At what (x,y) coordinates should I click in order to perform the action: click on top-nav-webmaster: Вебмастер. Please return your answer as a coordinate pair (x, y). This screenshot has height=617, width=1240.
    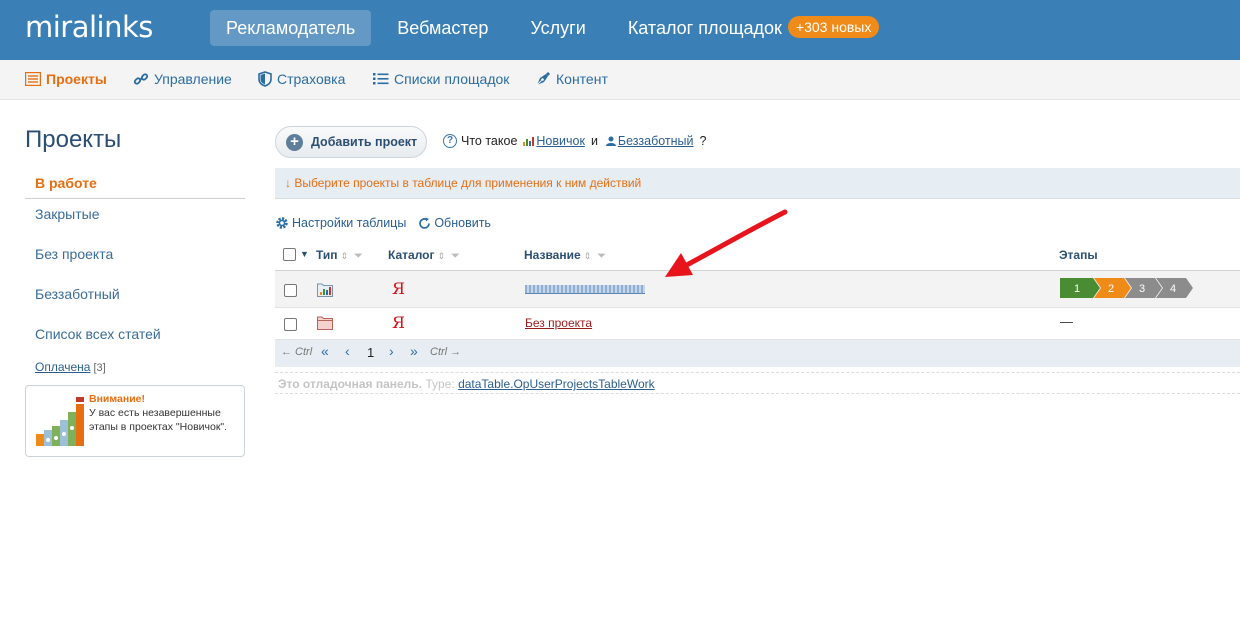
    Looking at the image, I should click on (442, 28).